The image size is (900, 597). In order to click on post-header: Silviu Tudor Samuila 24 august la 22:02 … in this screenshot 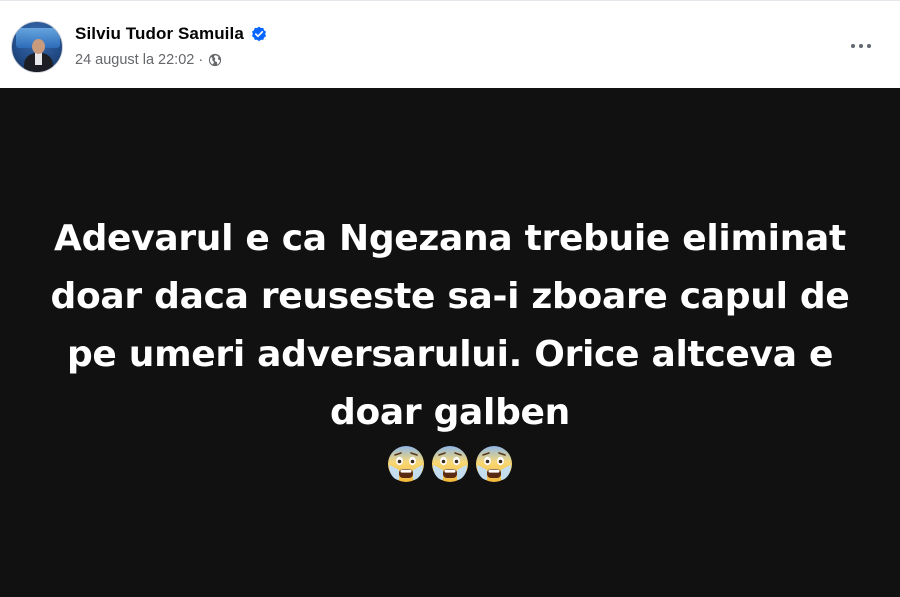, I will do `click(450, 44)`.